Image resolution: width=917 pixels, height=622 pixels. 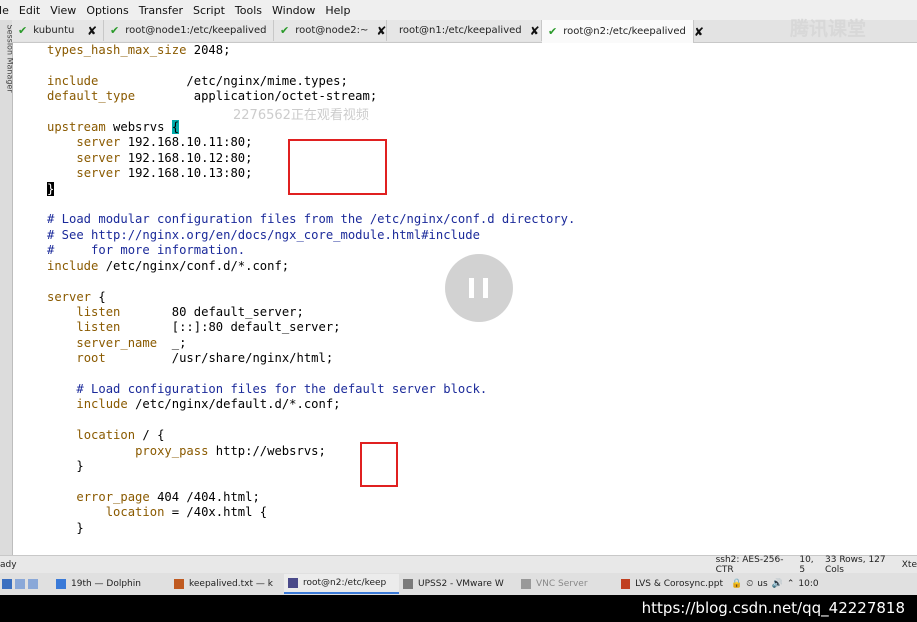 I want to click on menu-script: Script, so click(x=209, y=10).